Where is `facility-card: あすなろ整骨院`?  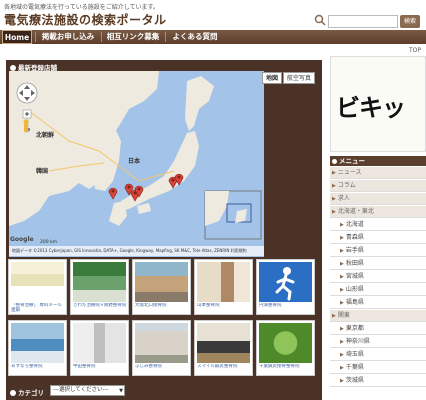 facility-card: あすなろ整骨院 is located at coordinates (37, 348).